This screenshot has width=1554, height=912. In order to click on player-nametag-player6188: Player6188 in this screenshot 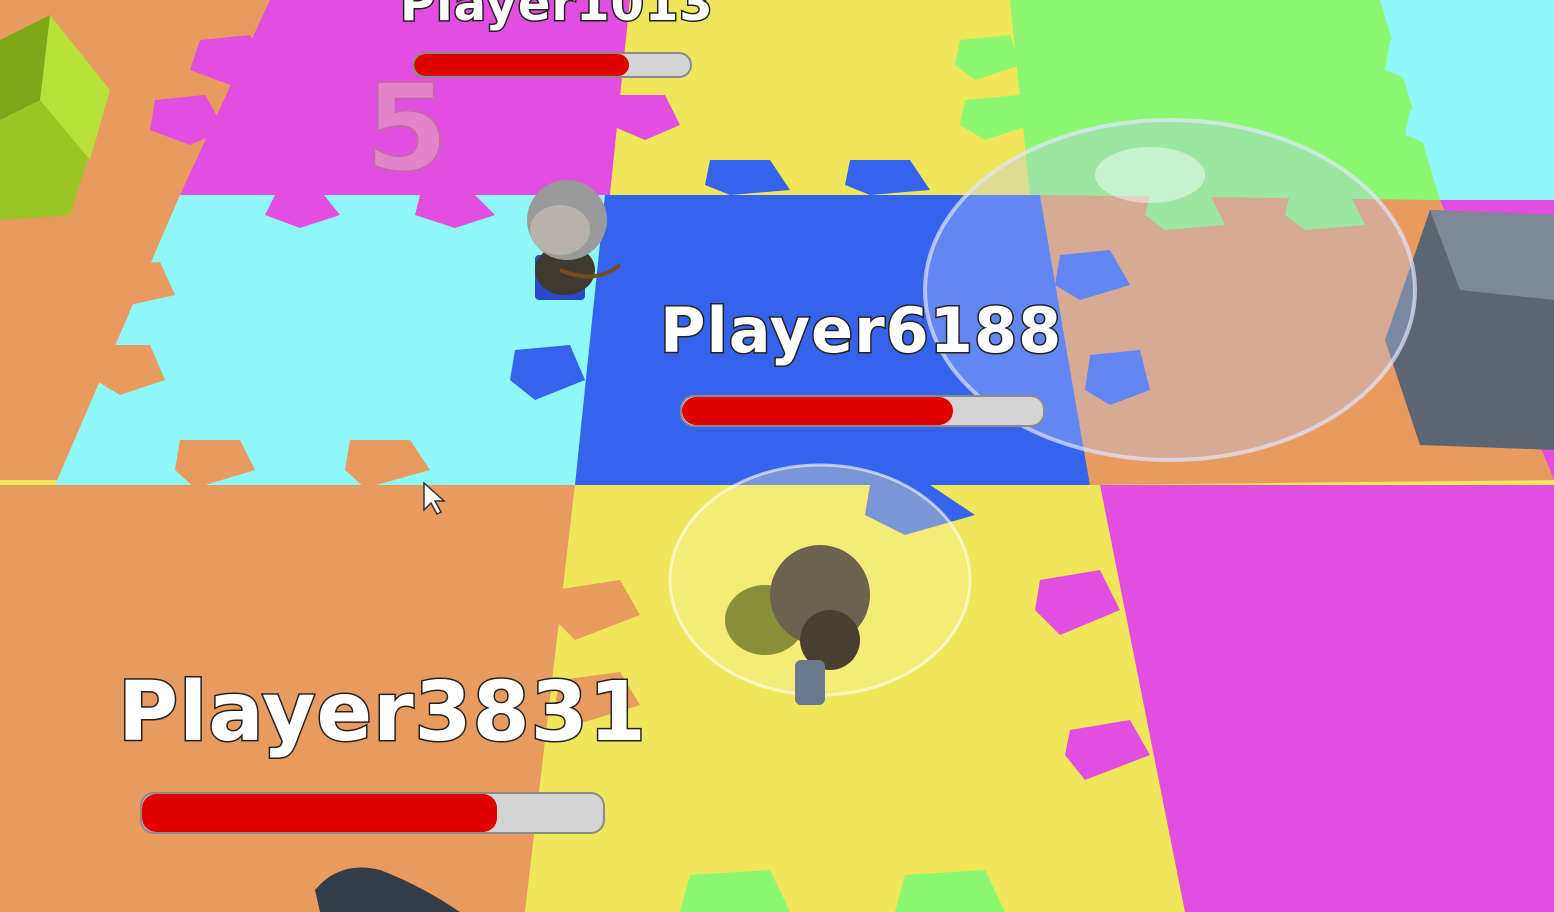, I will do `click(860, 330)`.